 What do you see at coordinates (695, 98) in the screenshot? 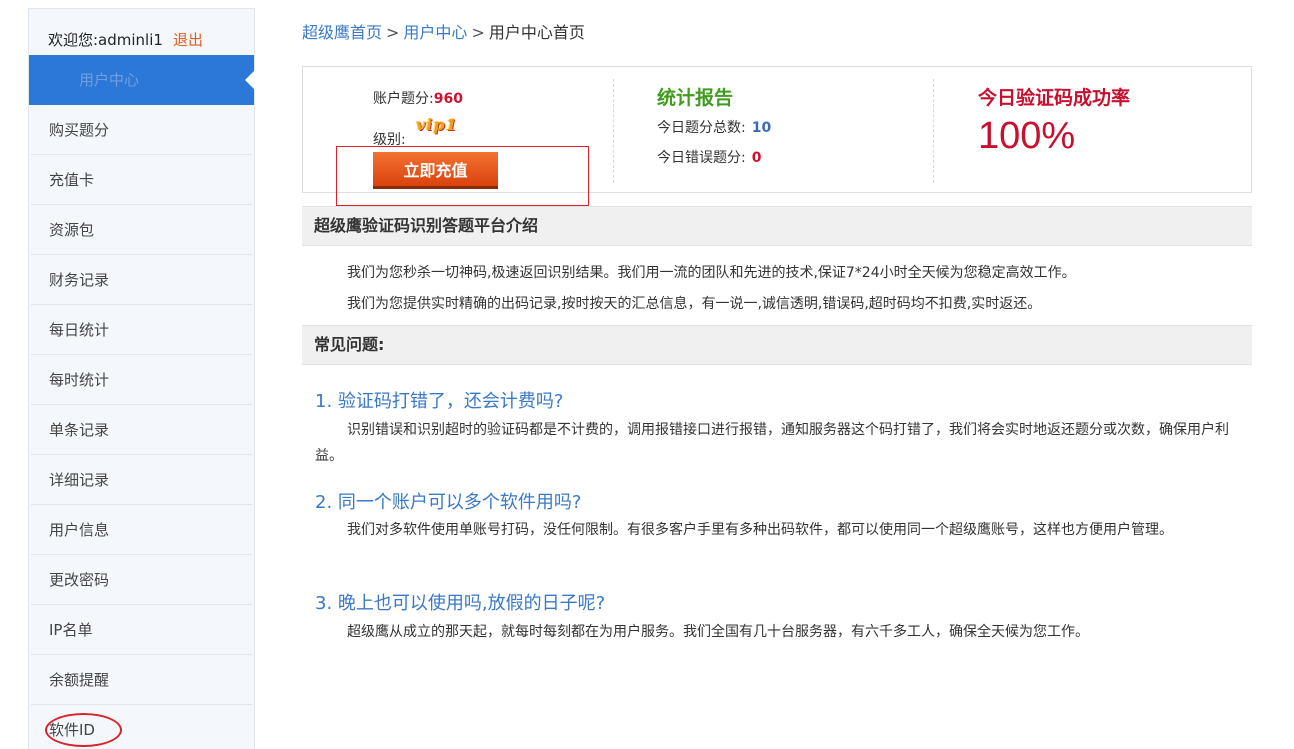
I see `report-title: 统计报告` at bounding box center [695, 98].